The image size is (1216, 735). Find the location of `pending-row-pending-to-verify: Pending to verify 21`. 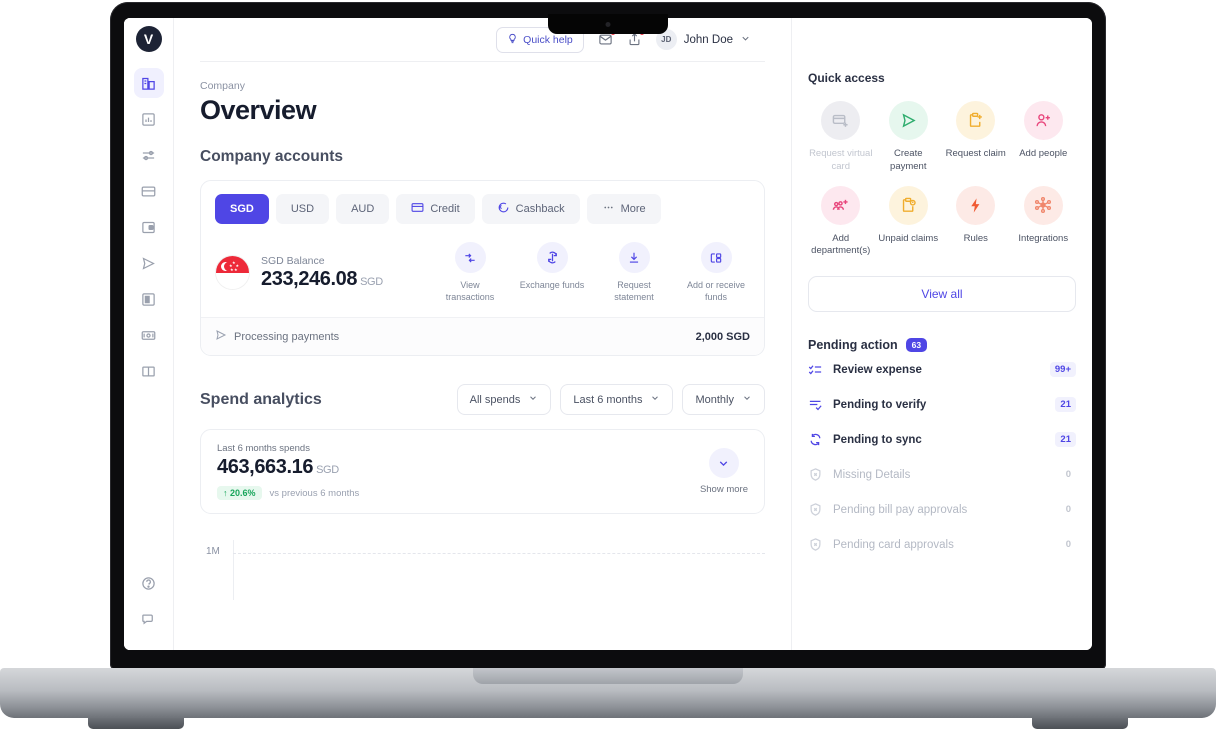

pending-row-pending-to-verify: Pending to verify 21 is located at coordinates (942, 404).